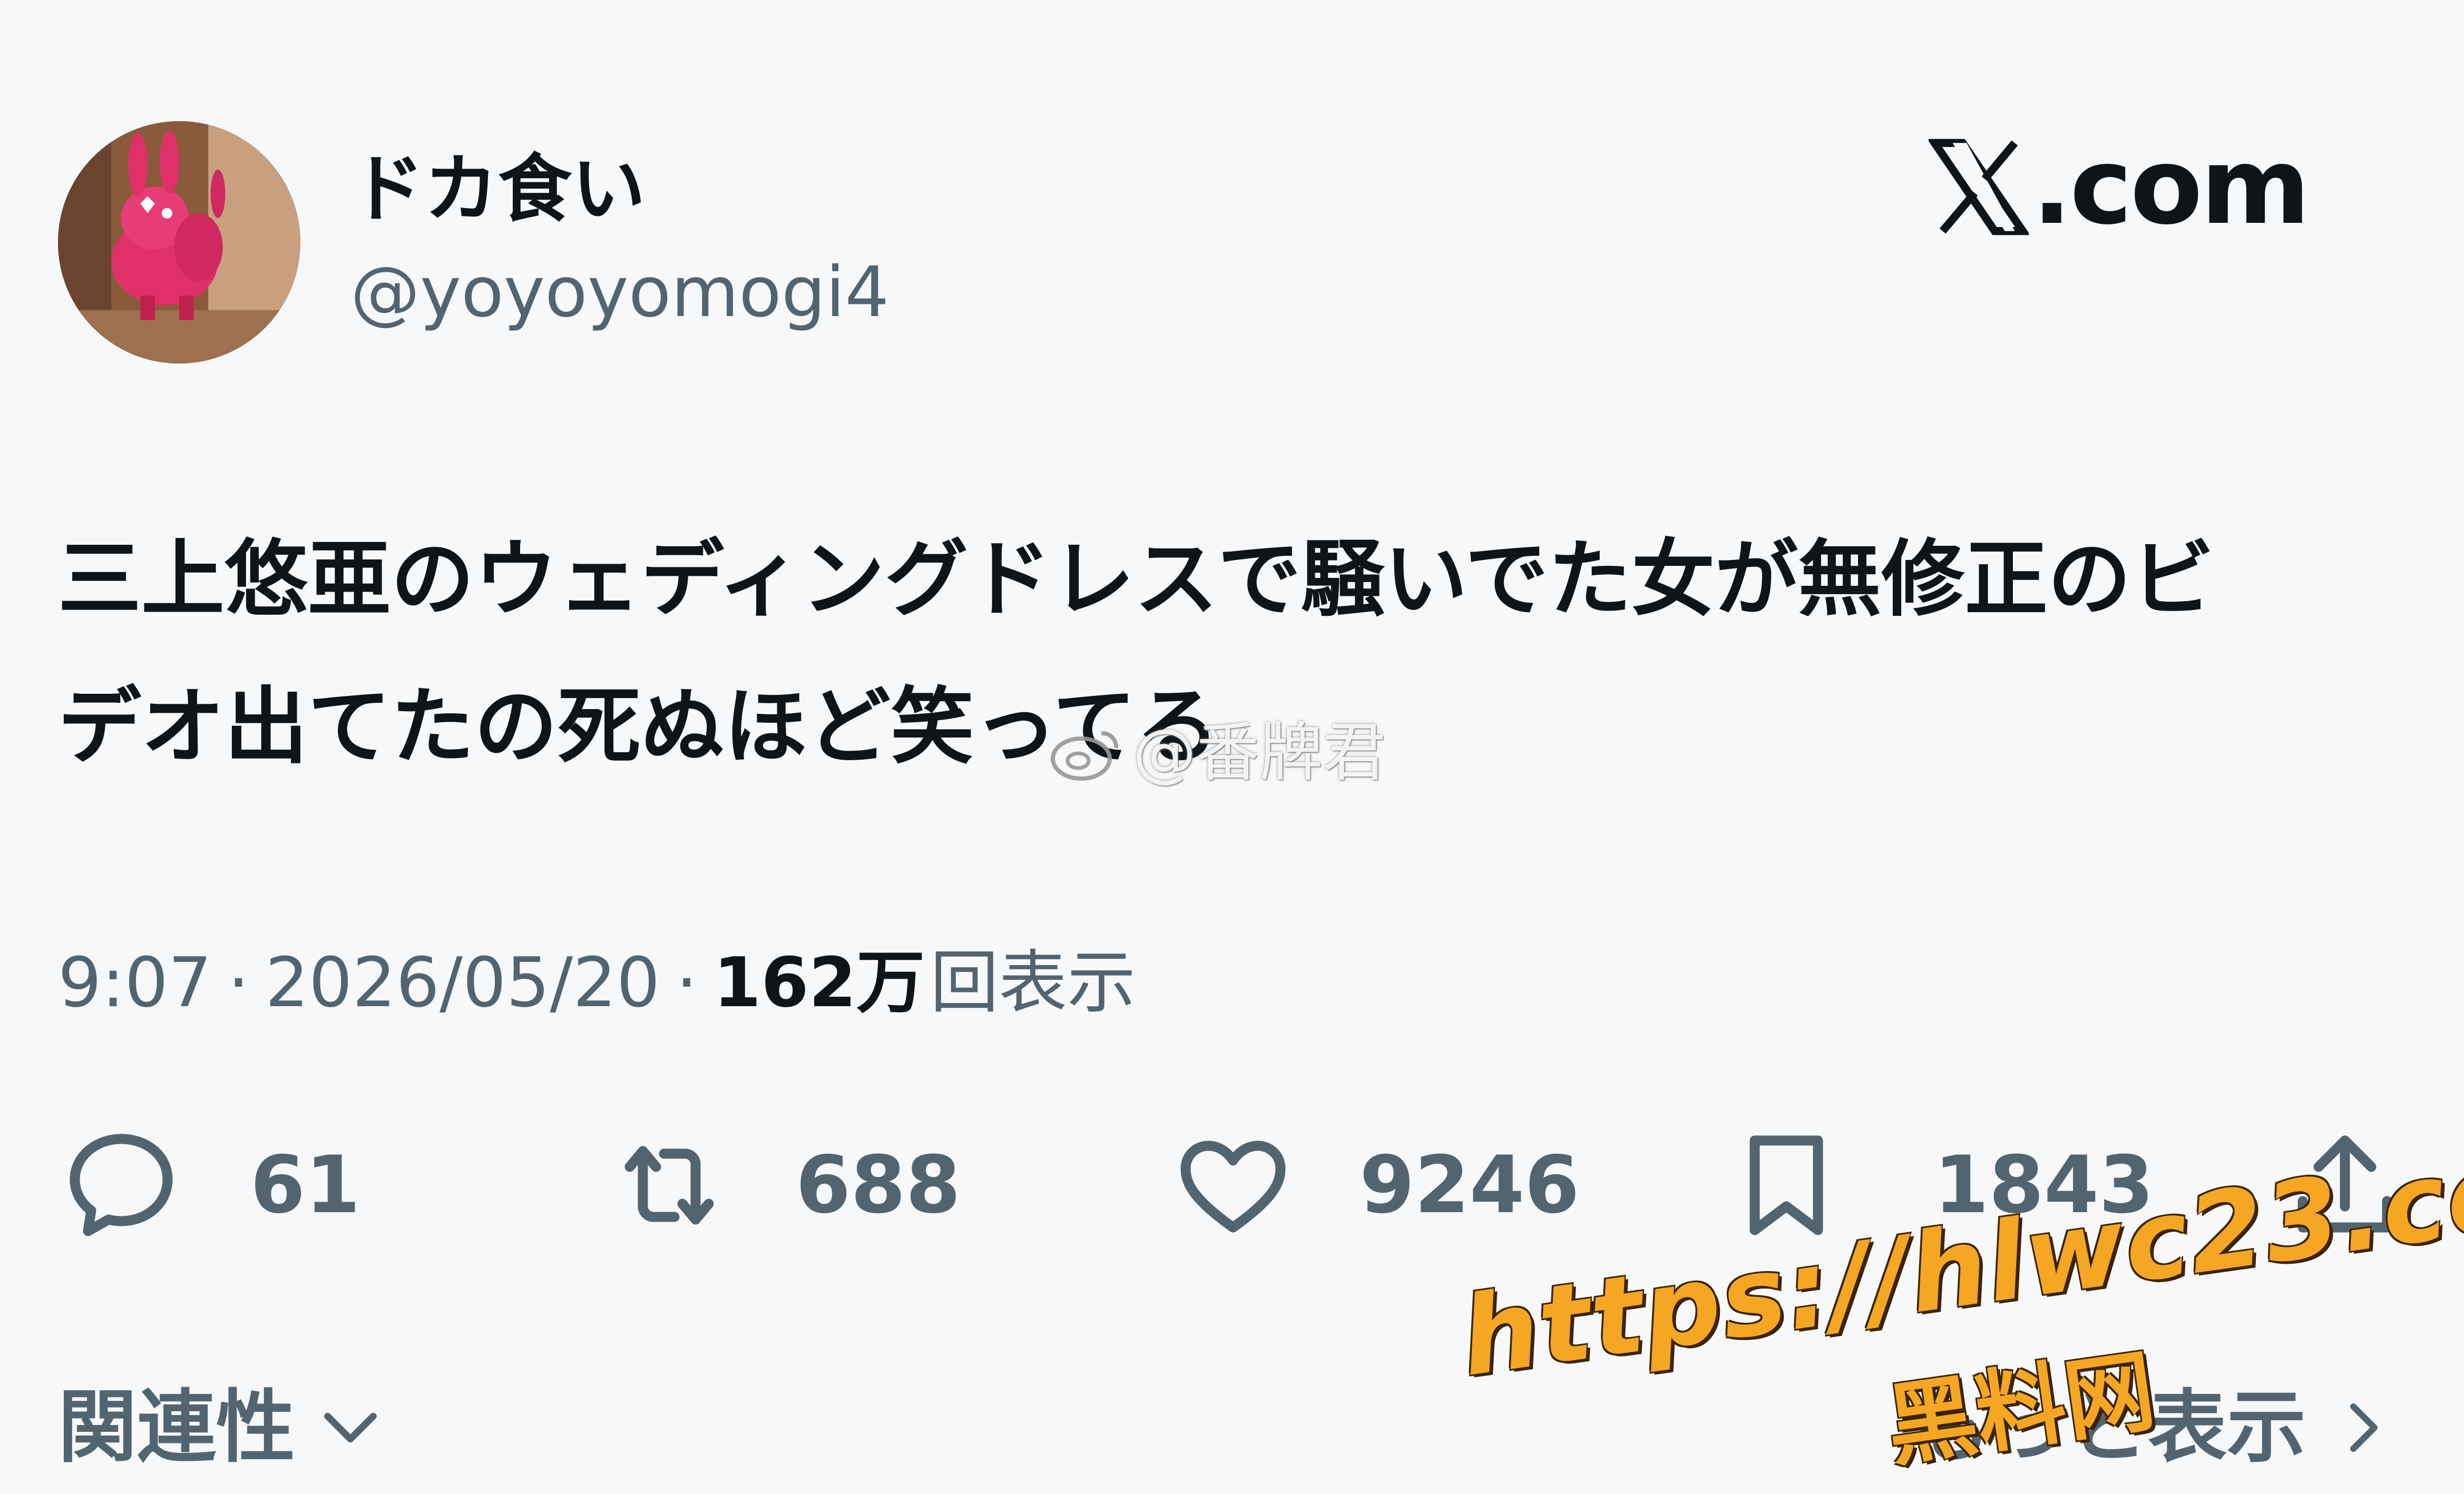  I want to click on chevron-down-icon, so click(351, 1427).